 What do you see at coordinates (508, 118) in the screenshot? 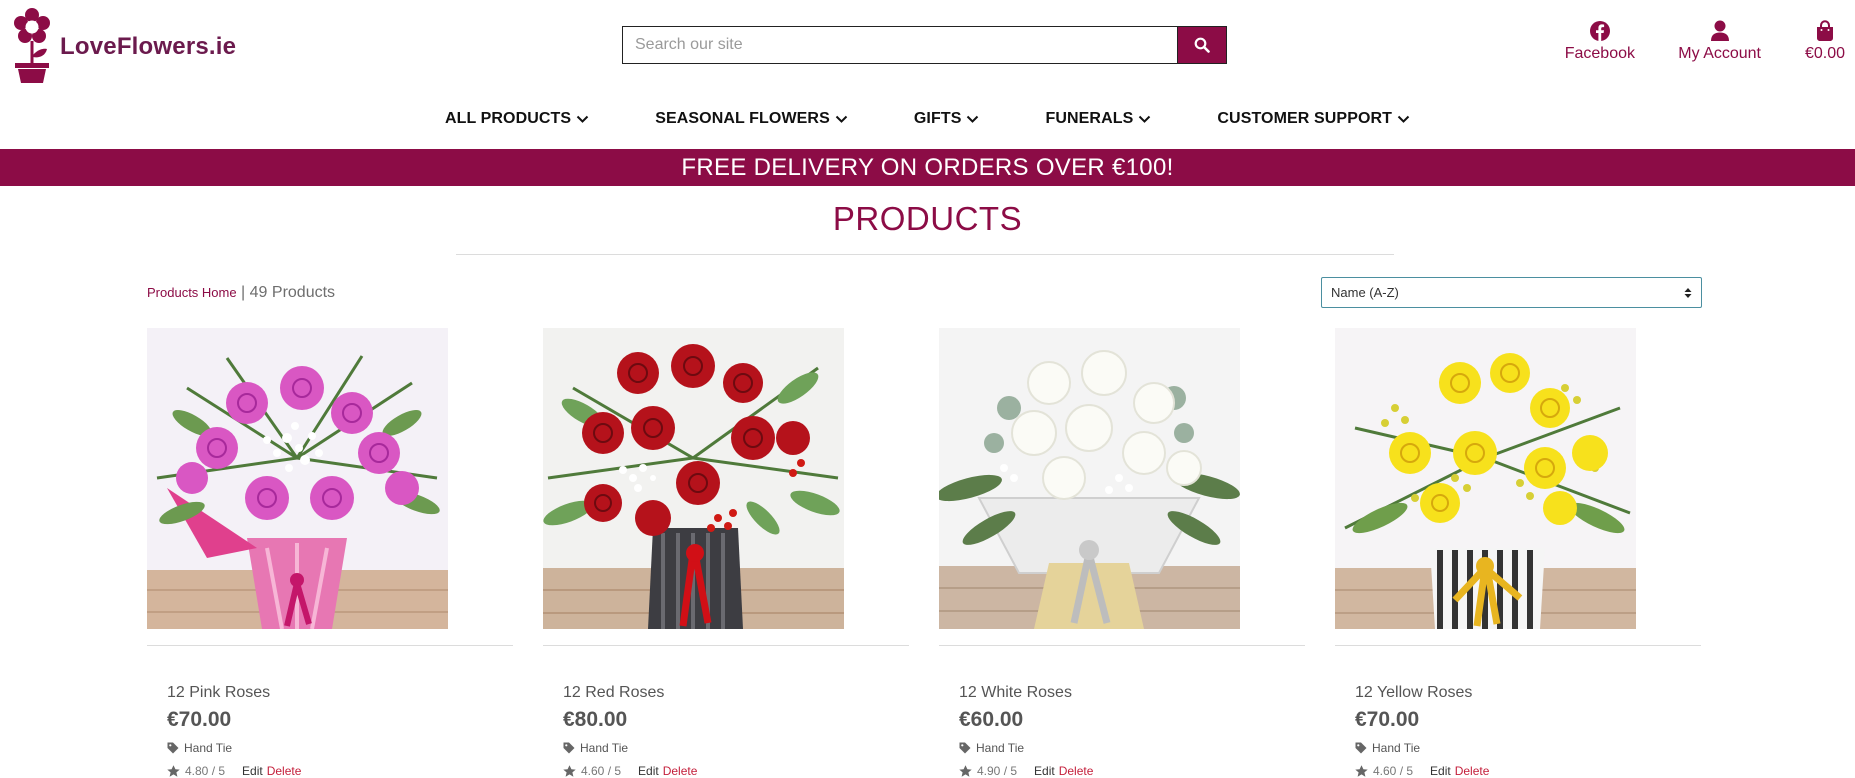
I see `nav-label: ALL PRODUCTS` at bounding box center [508, 118].